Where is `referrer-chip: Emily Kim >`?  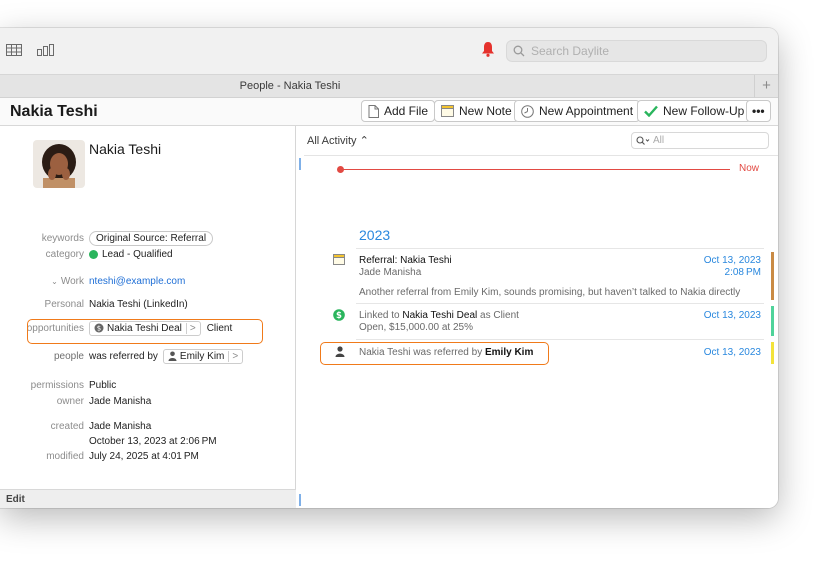
referrer-chip: Emily Kim > is located at coordinates (203, 356).